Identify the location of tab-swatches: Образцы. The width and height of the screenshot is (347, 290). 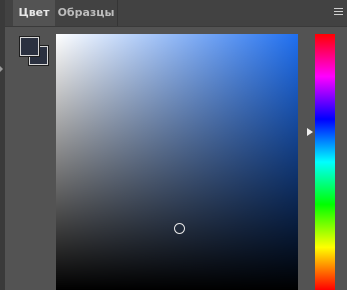
(86, 13).